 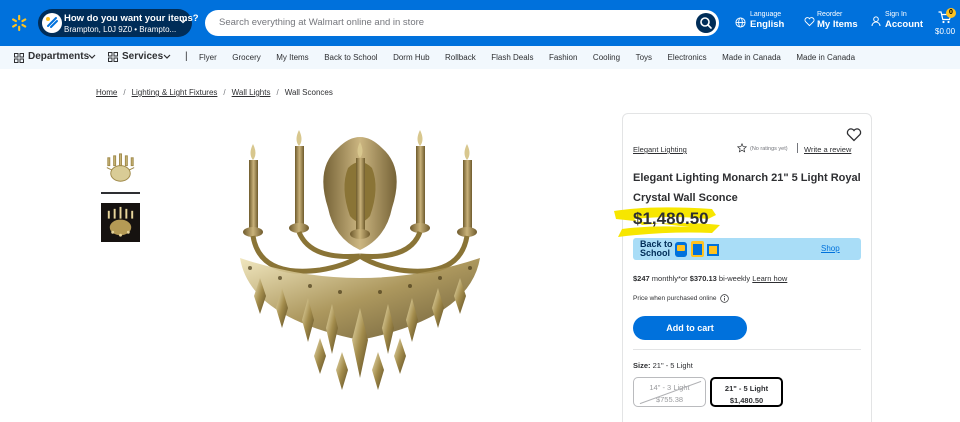 What do you see at coordinates (690, 328) in the screenshot?
I see `add-to-cart-button: Add to cart` at bounding box center [690, 328].